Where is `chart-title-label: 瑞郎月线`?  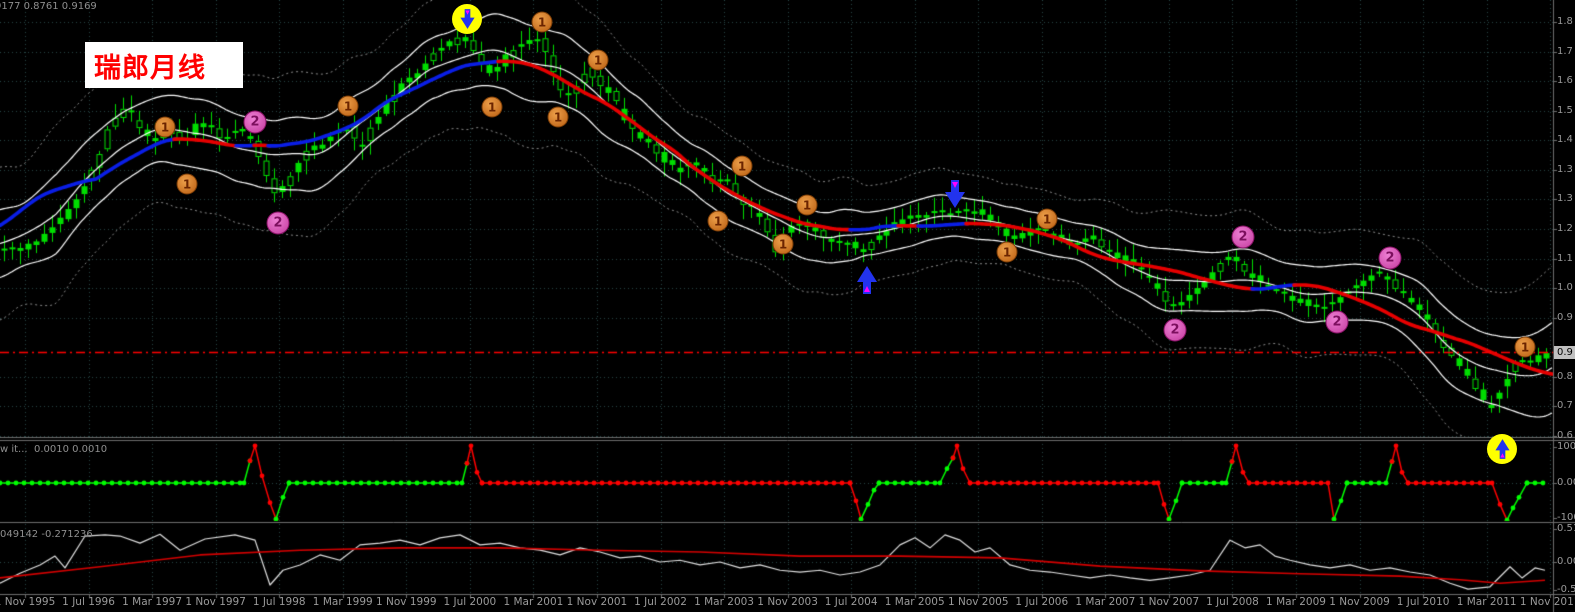 chart-title-label: 瑞郎月线 is located at coordinates (164, 65).